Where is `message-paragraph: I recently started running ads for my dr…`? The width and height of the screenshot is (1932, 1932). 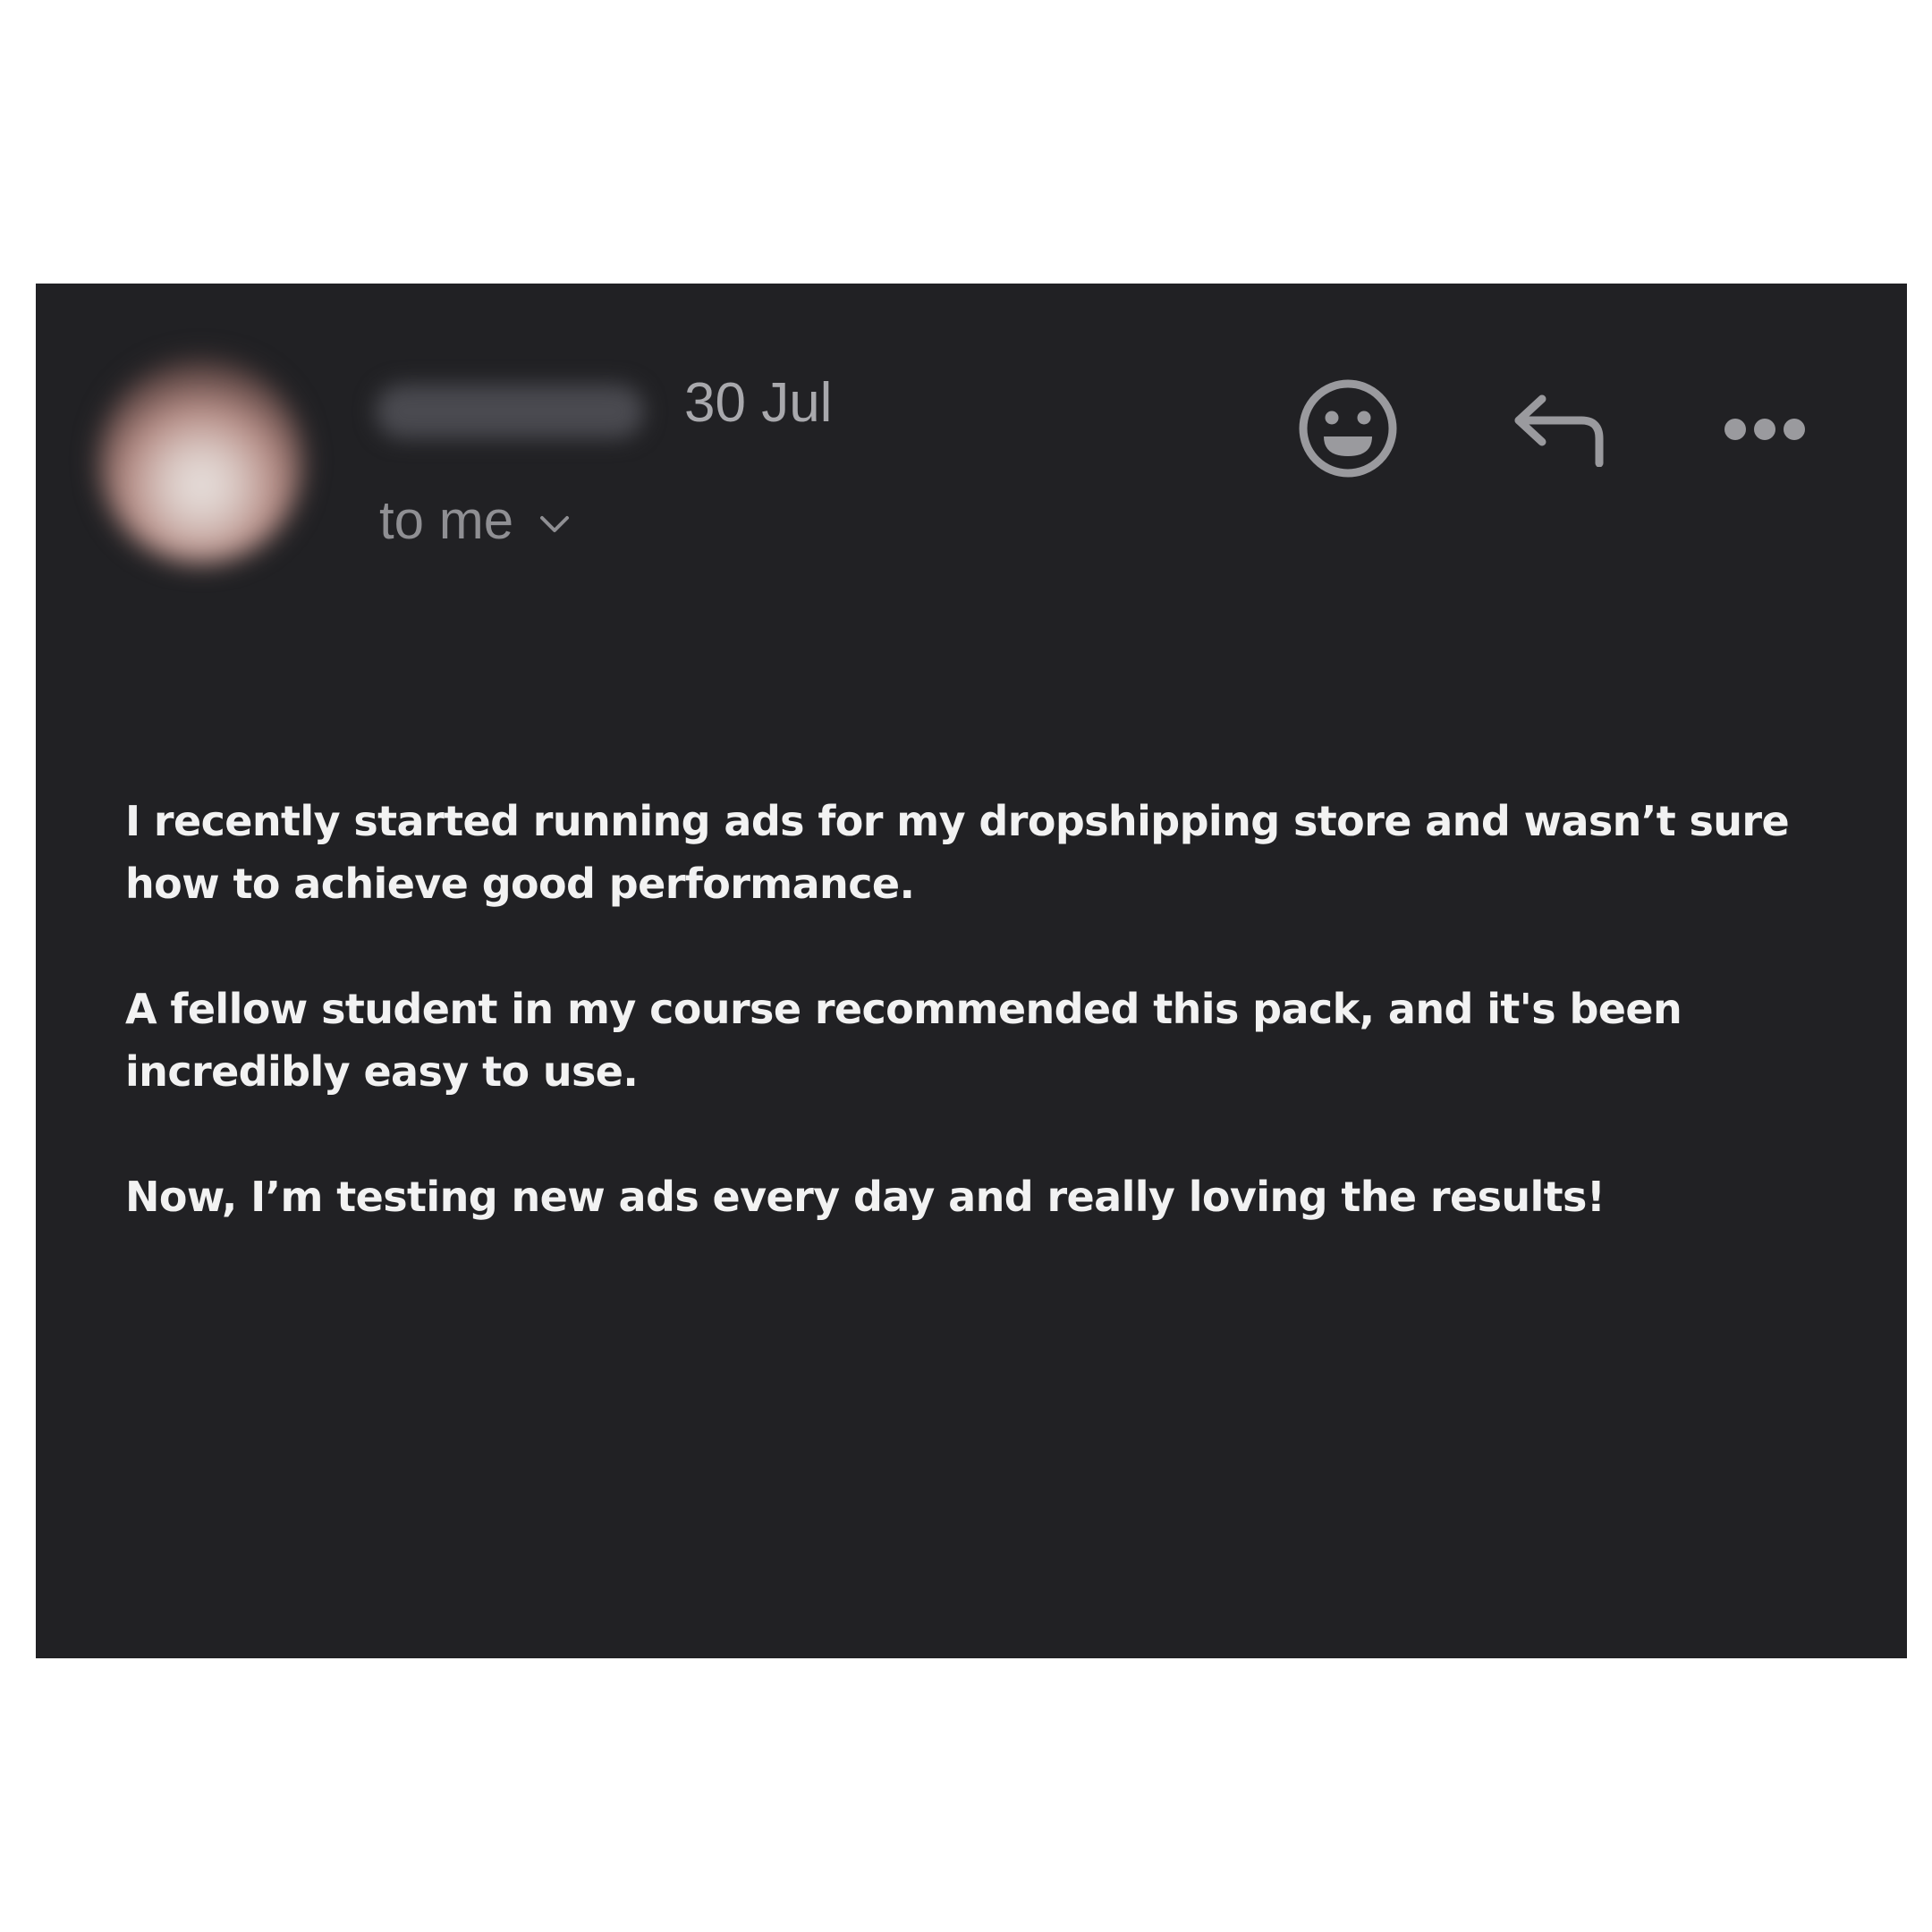
message-paragraph: I recently started running ads for my dr… is located at coordinates (957, 852).